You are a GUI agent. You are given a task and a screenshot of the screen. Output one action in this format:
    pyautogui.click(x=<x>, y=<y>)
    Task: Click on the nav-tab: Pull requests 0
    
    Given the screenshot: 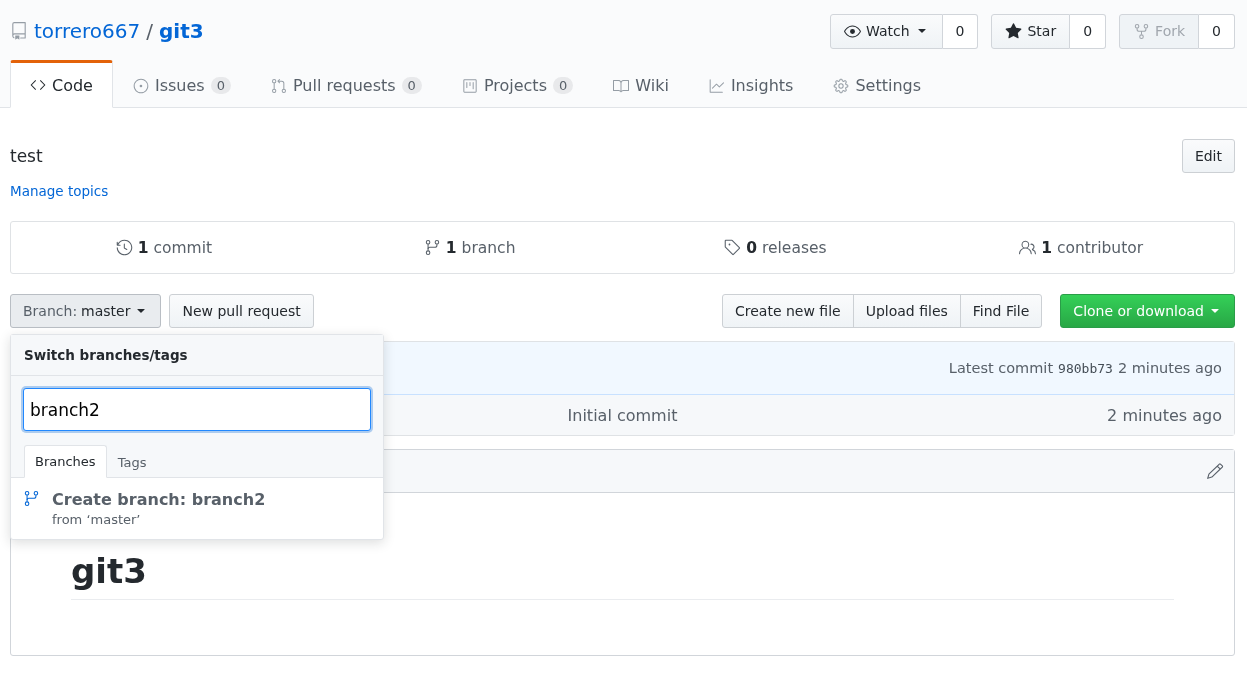 What is the action you would take?
    pyautogui.click(x=346, y=84)
    